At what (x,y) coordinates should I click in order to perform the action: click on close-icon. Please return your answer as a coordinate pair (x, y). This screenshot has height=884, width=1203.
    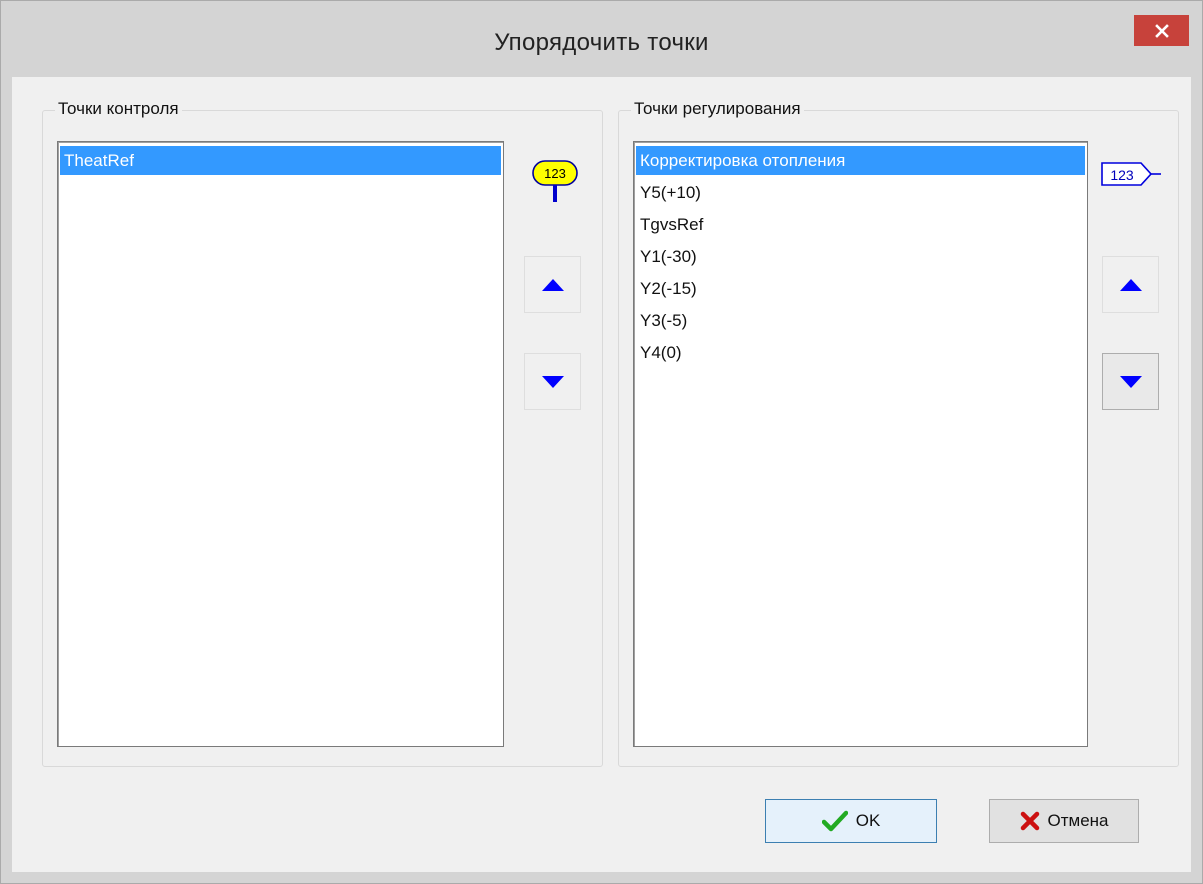
    Looking at the image, I should click on (1161, 30).